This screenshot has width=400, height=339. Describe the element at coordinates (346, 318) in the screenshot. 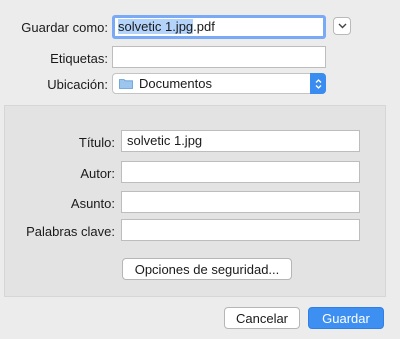

I see `save-button: Guardar` at that location.